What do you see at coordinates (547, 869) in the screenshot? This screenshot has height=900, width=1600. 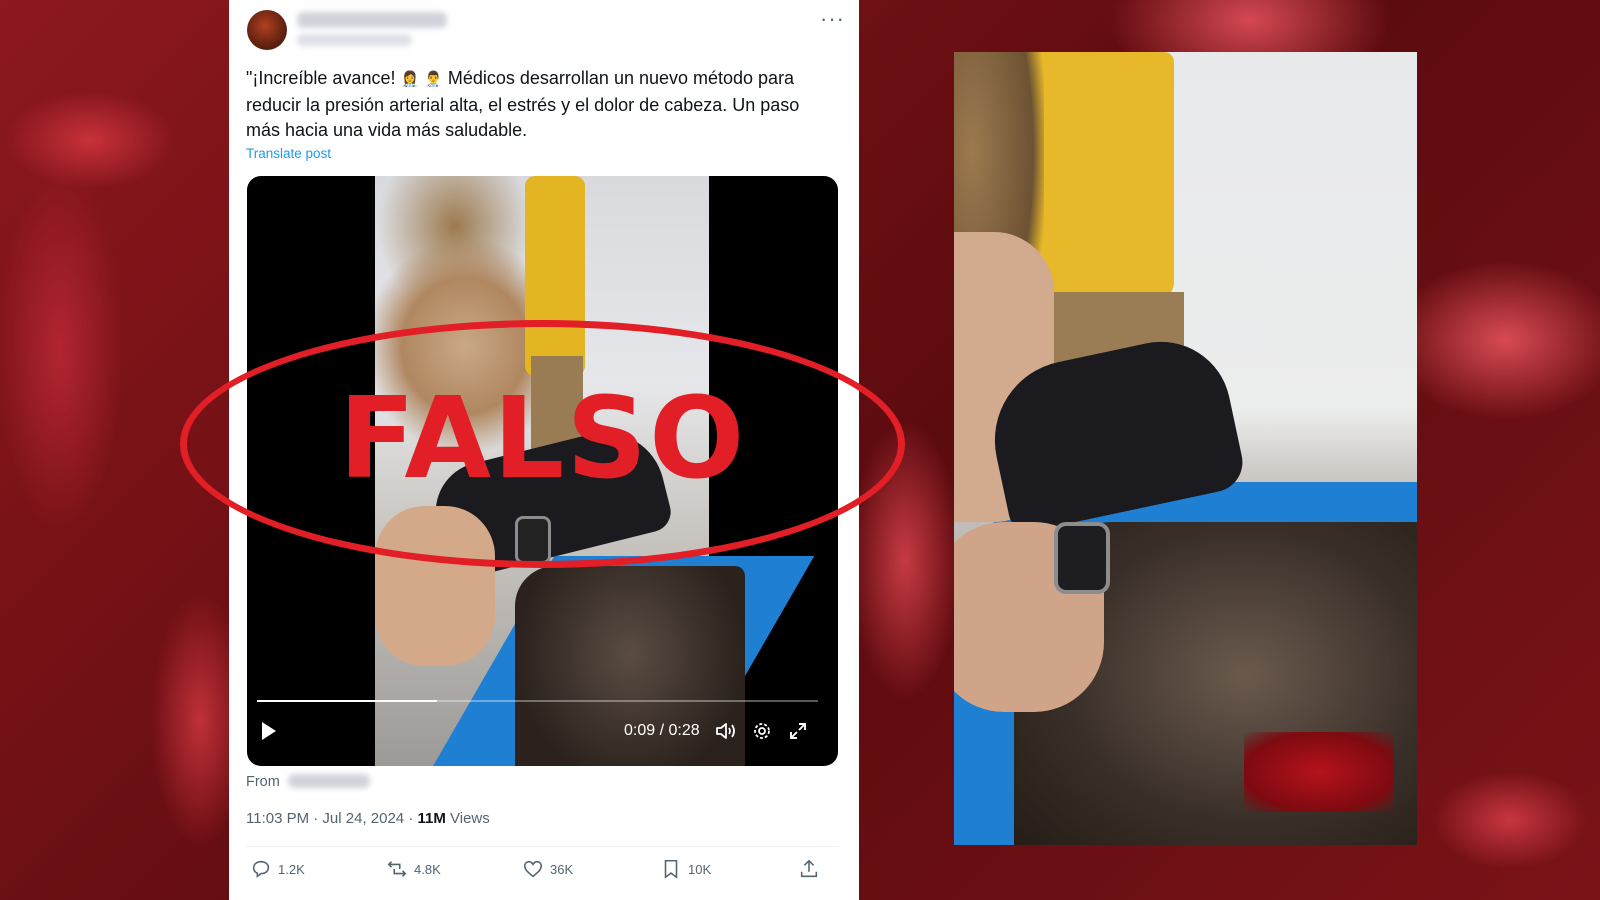 I see `like-button: 36K` at bounding box center [547, 869].